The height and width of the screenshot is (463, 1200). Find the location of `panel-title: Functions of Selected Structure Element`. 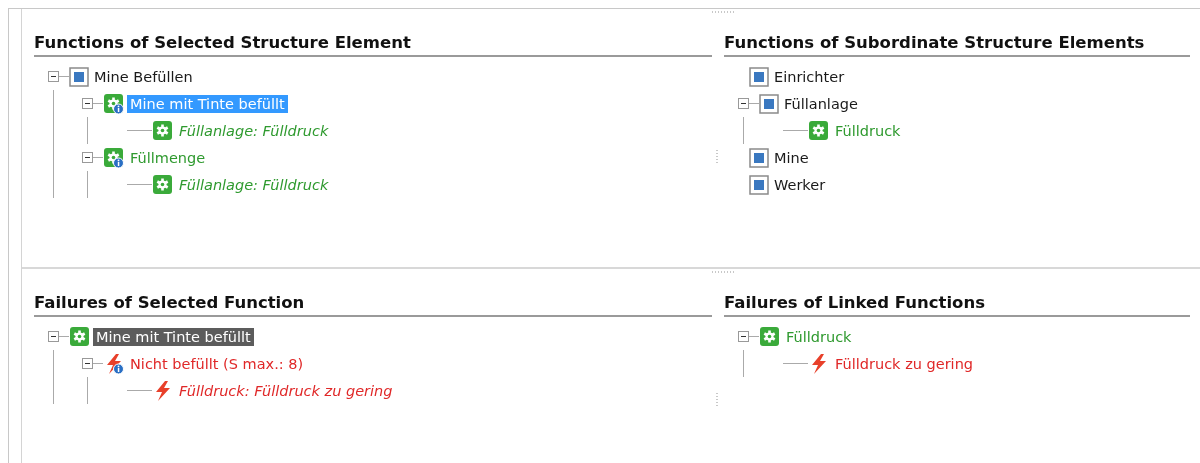

panel-title: Functions of Selected Structure Element is located at coordinates (373, 45).